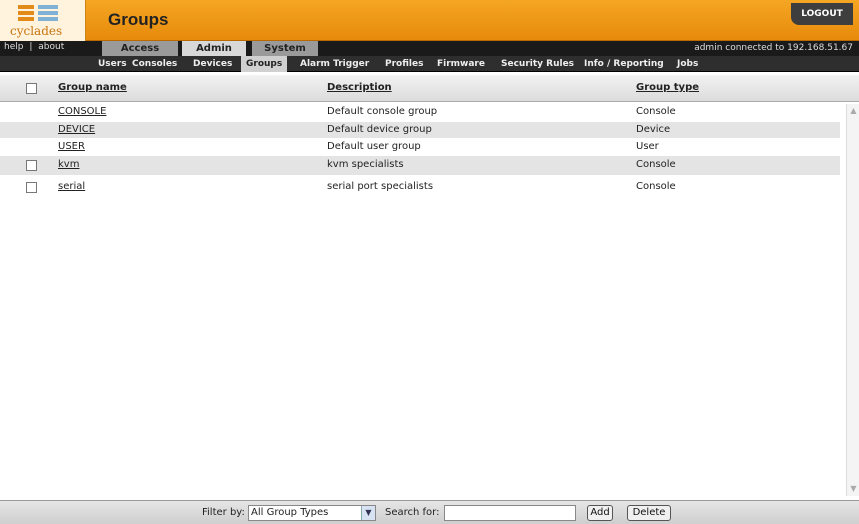  I want to click on table-header: Group name Description Group type, so click(429, 88).